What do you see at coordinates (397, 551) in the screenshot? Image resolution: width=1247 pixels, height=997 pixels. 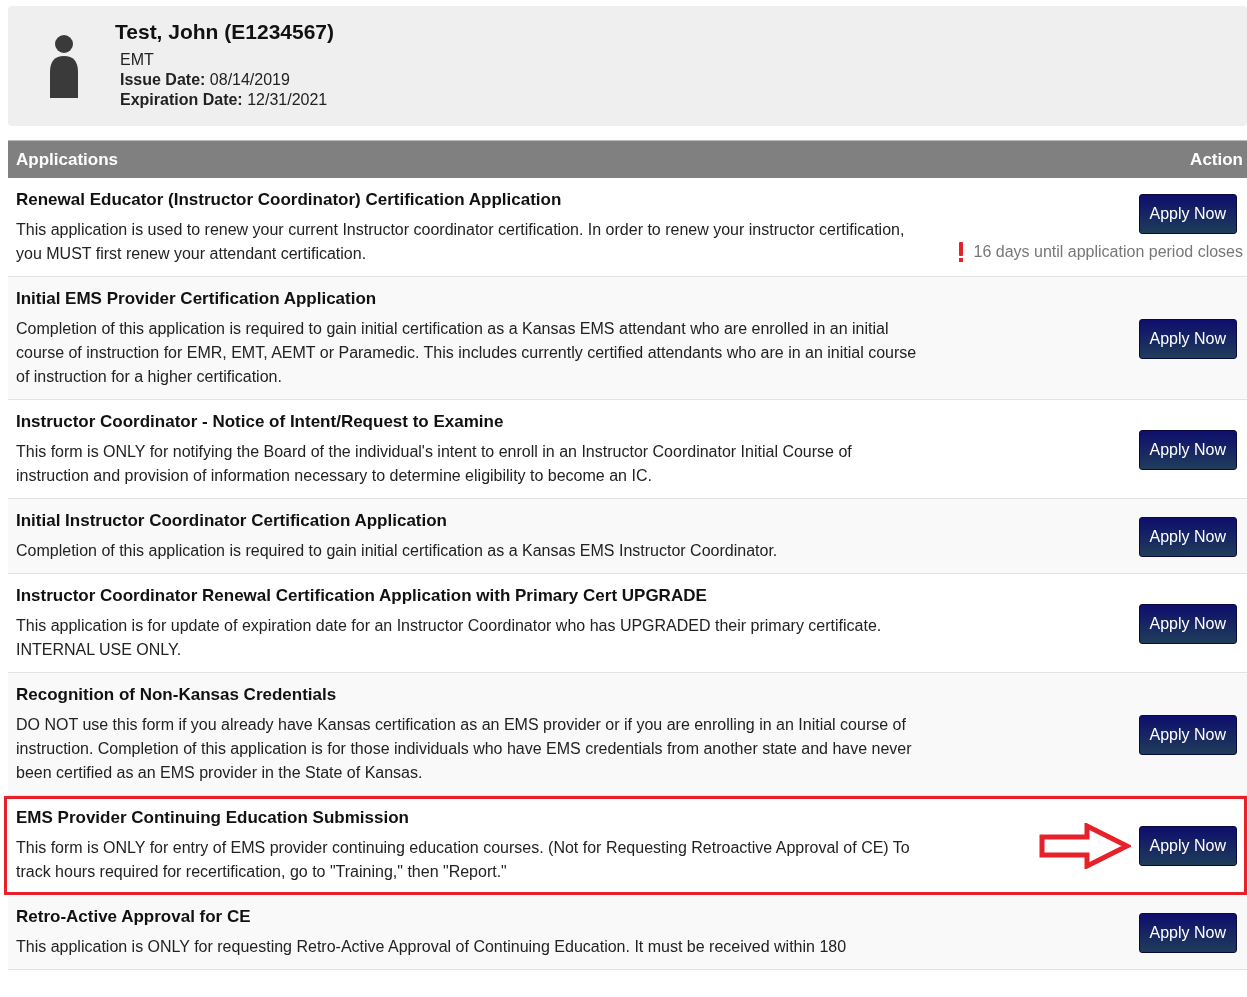 I see `application-description: Completion of this application is required to gain initial certification as a Kansas EMS Instructor Coordinator.` at bounding box center [397, 551].